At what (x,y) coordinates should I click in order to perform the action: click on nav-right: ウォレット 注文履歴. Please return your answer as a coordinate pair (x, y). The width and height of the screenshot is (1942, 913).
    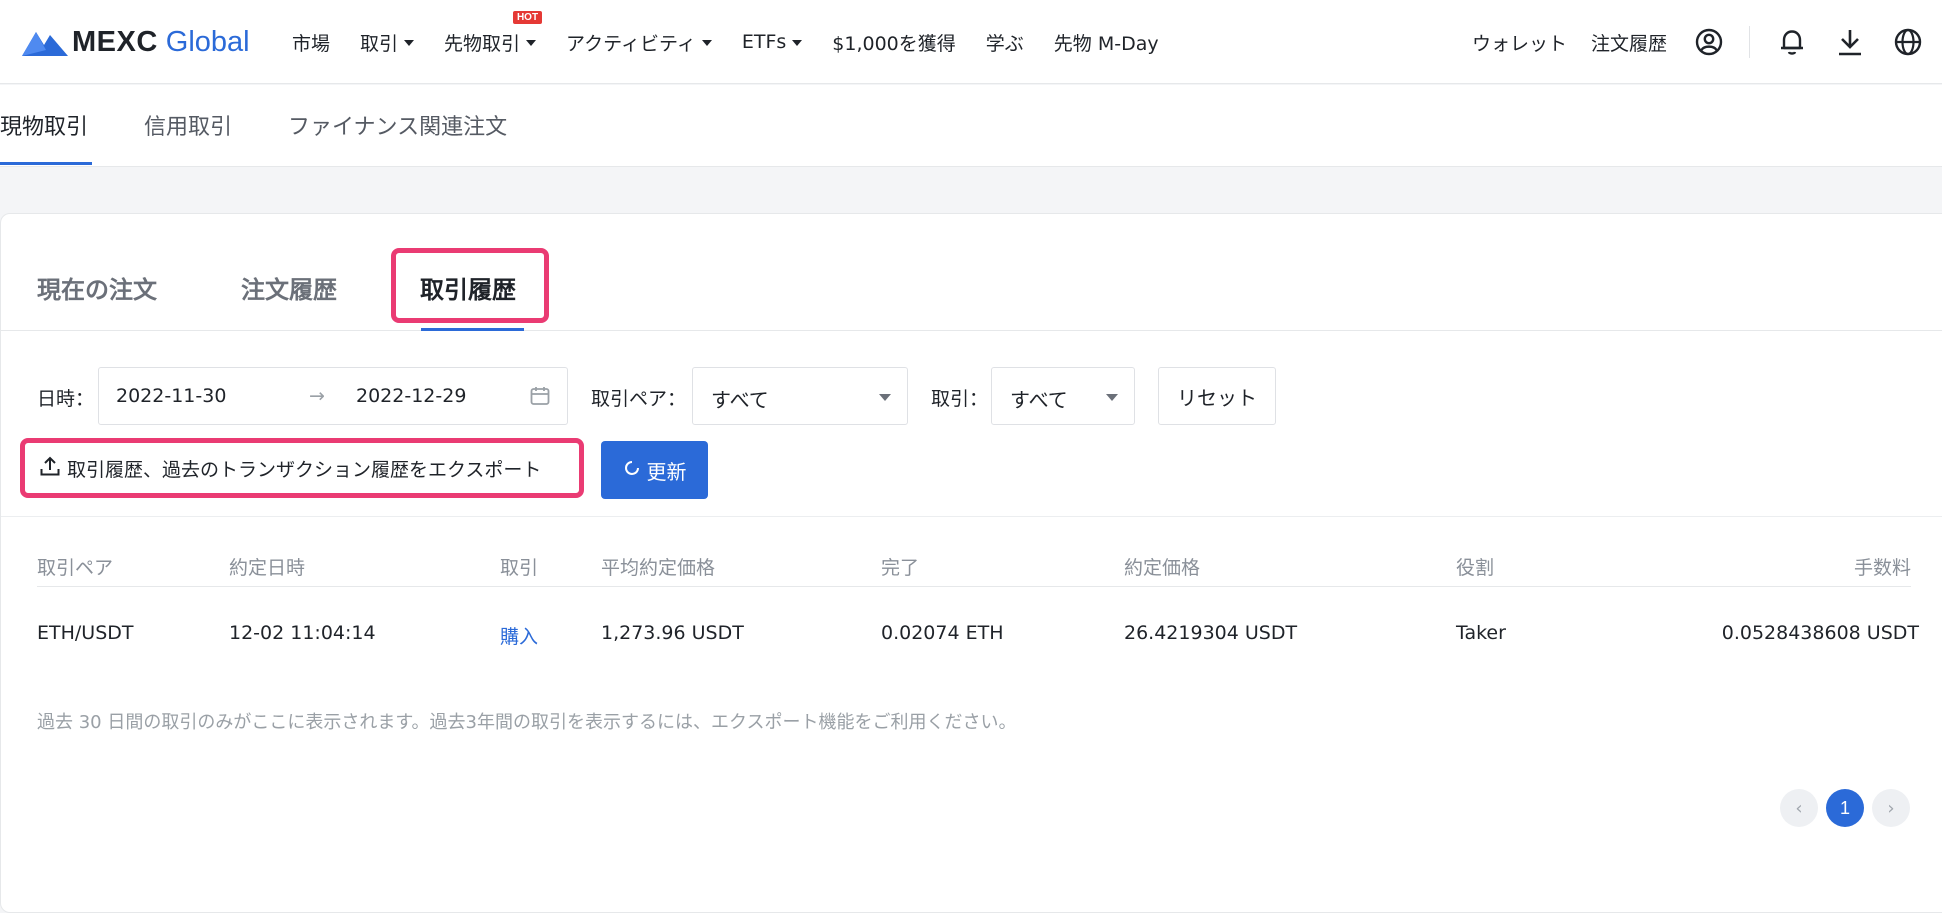
    Looking at the image, I should click on (1686, 42).